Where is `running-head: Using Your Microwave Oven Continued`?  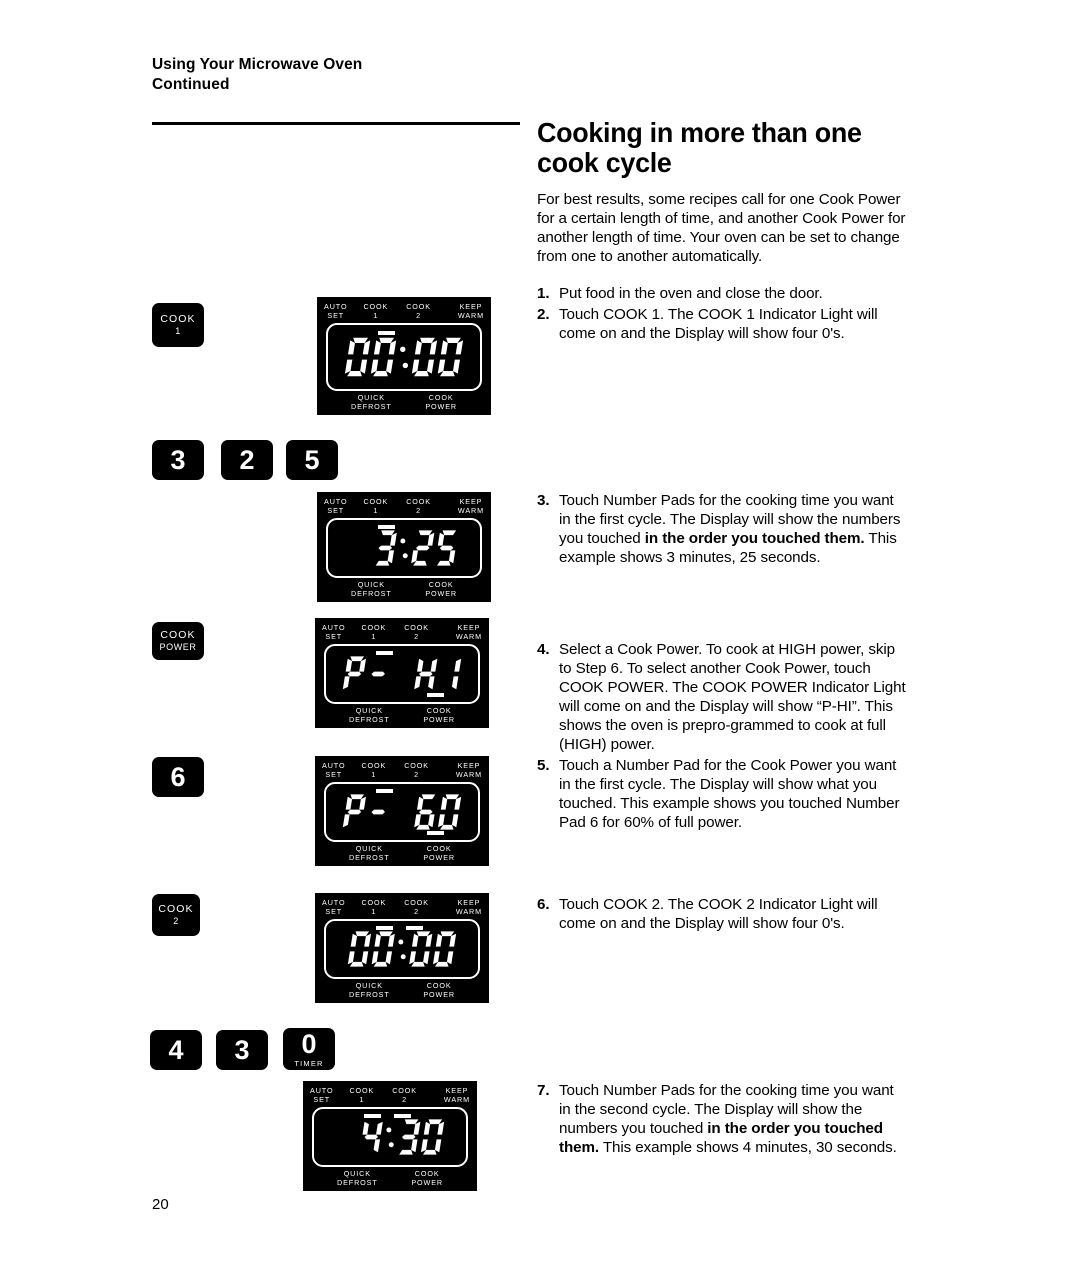
running-head: Using Your Microwave Oven Continued is located at coordinates (362, 75).